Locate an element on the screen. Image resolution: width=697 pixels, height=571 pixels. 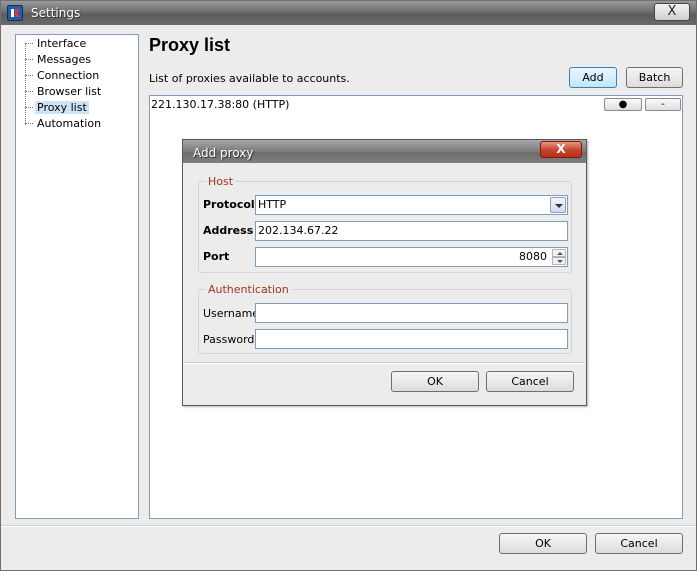
page-description: List of proxies available to accounts. is located at coordinates (249, 78).